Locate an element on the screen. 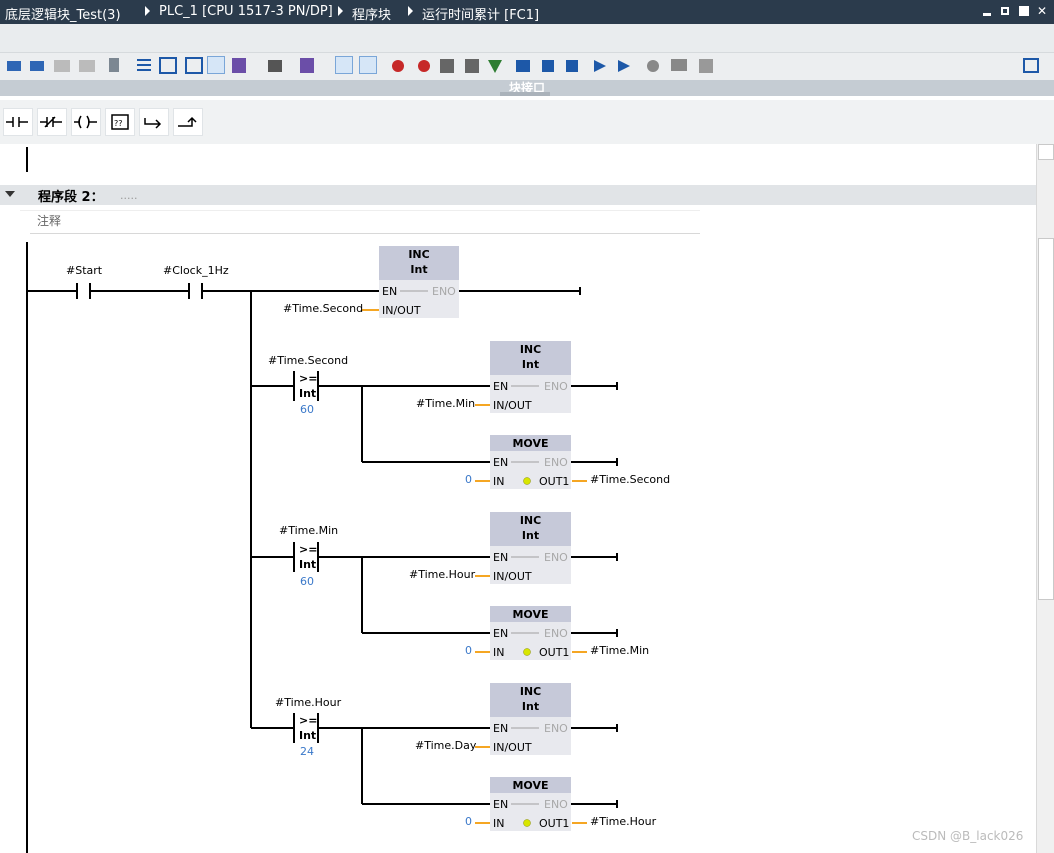 This screenshot has width=1054, height=853. close-branch-button is located at coordinates (188, 122).